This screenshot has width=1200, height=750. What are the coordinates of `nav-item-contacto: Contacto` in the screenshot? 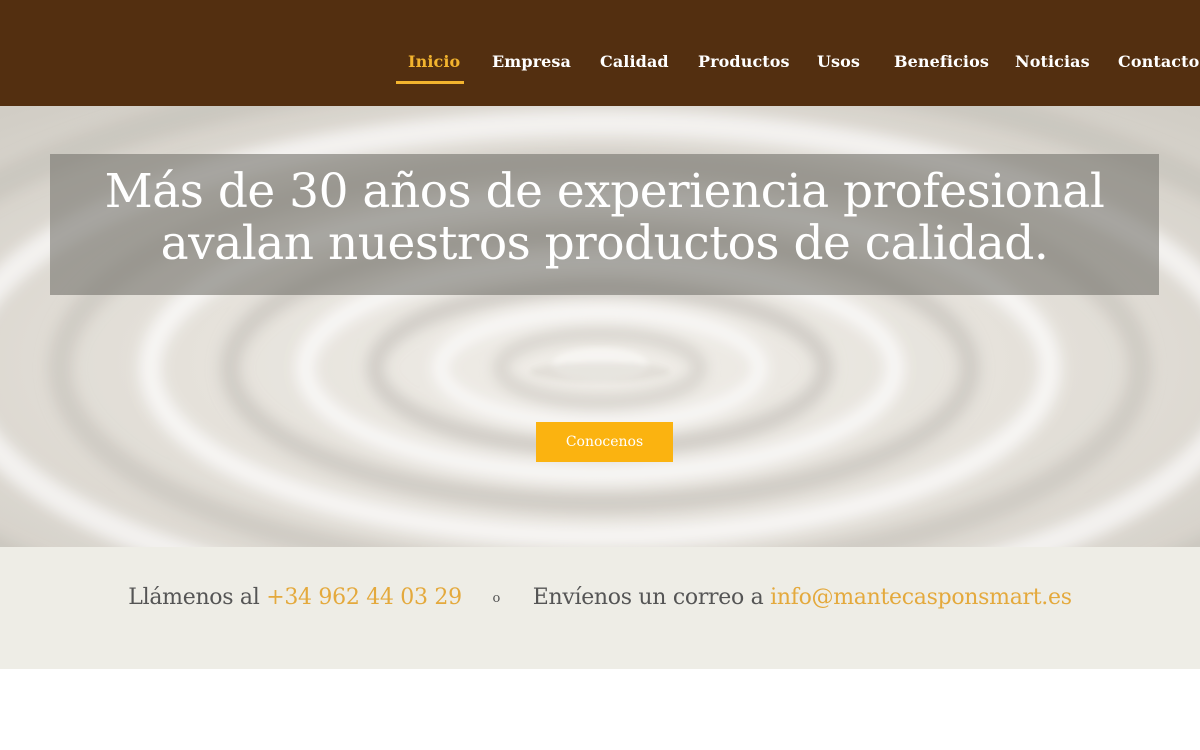 It's located at (1158, 68).